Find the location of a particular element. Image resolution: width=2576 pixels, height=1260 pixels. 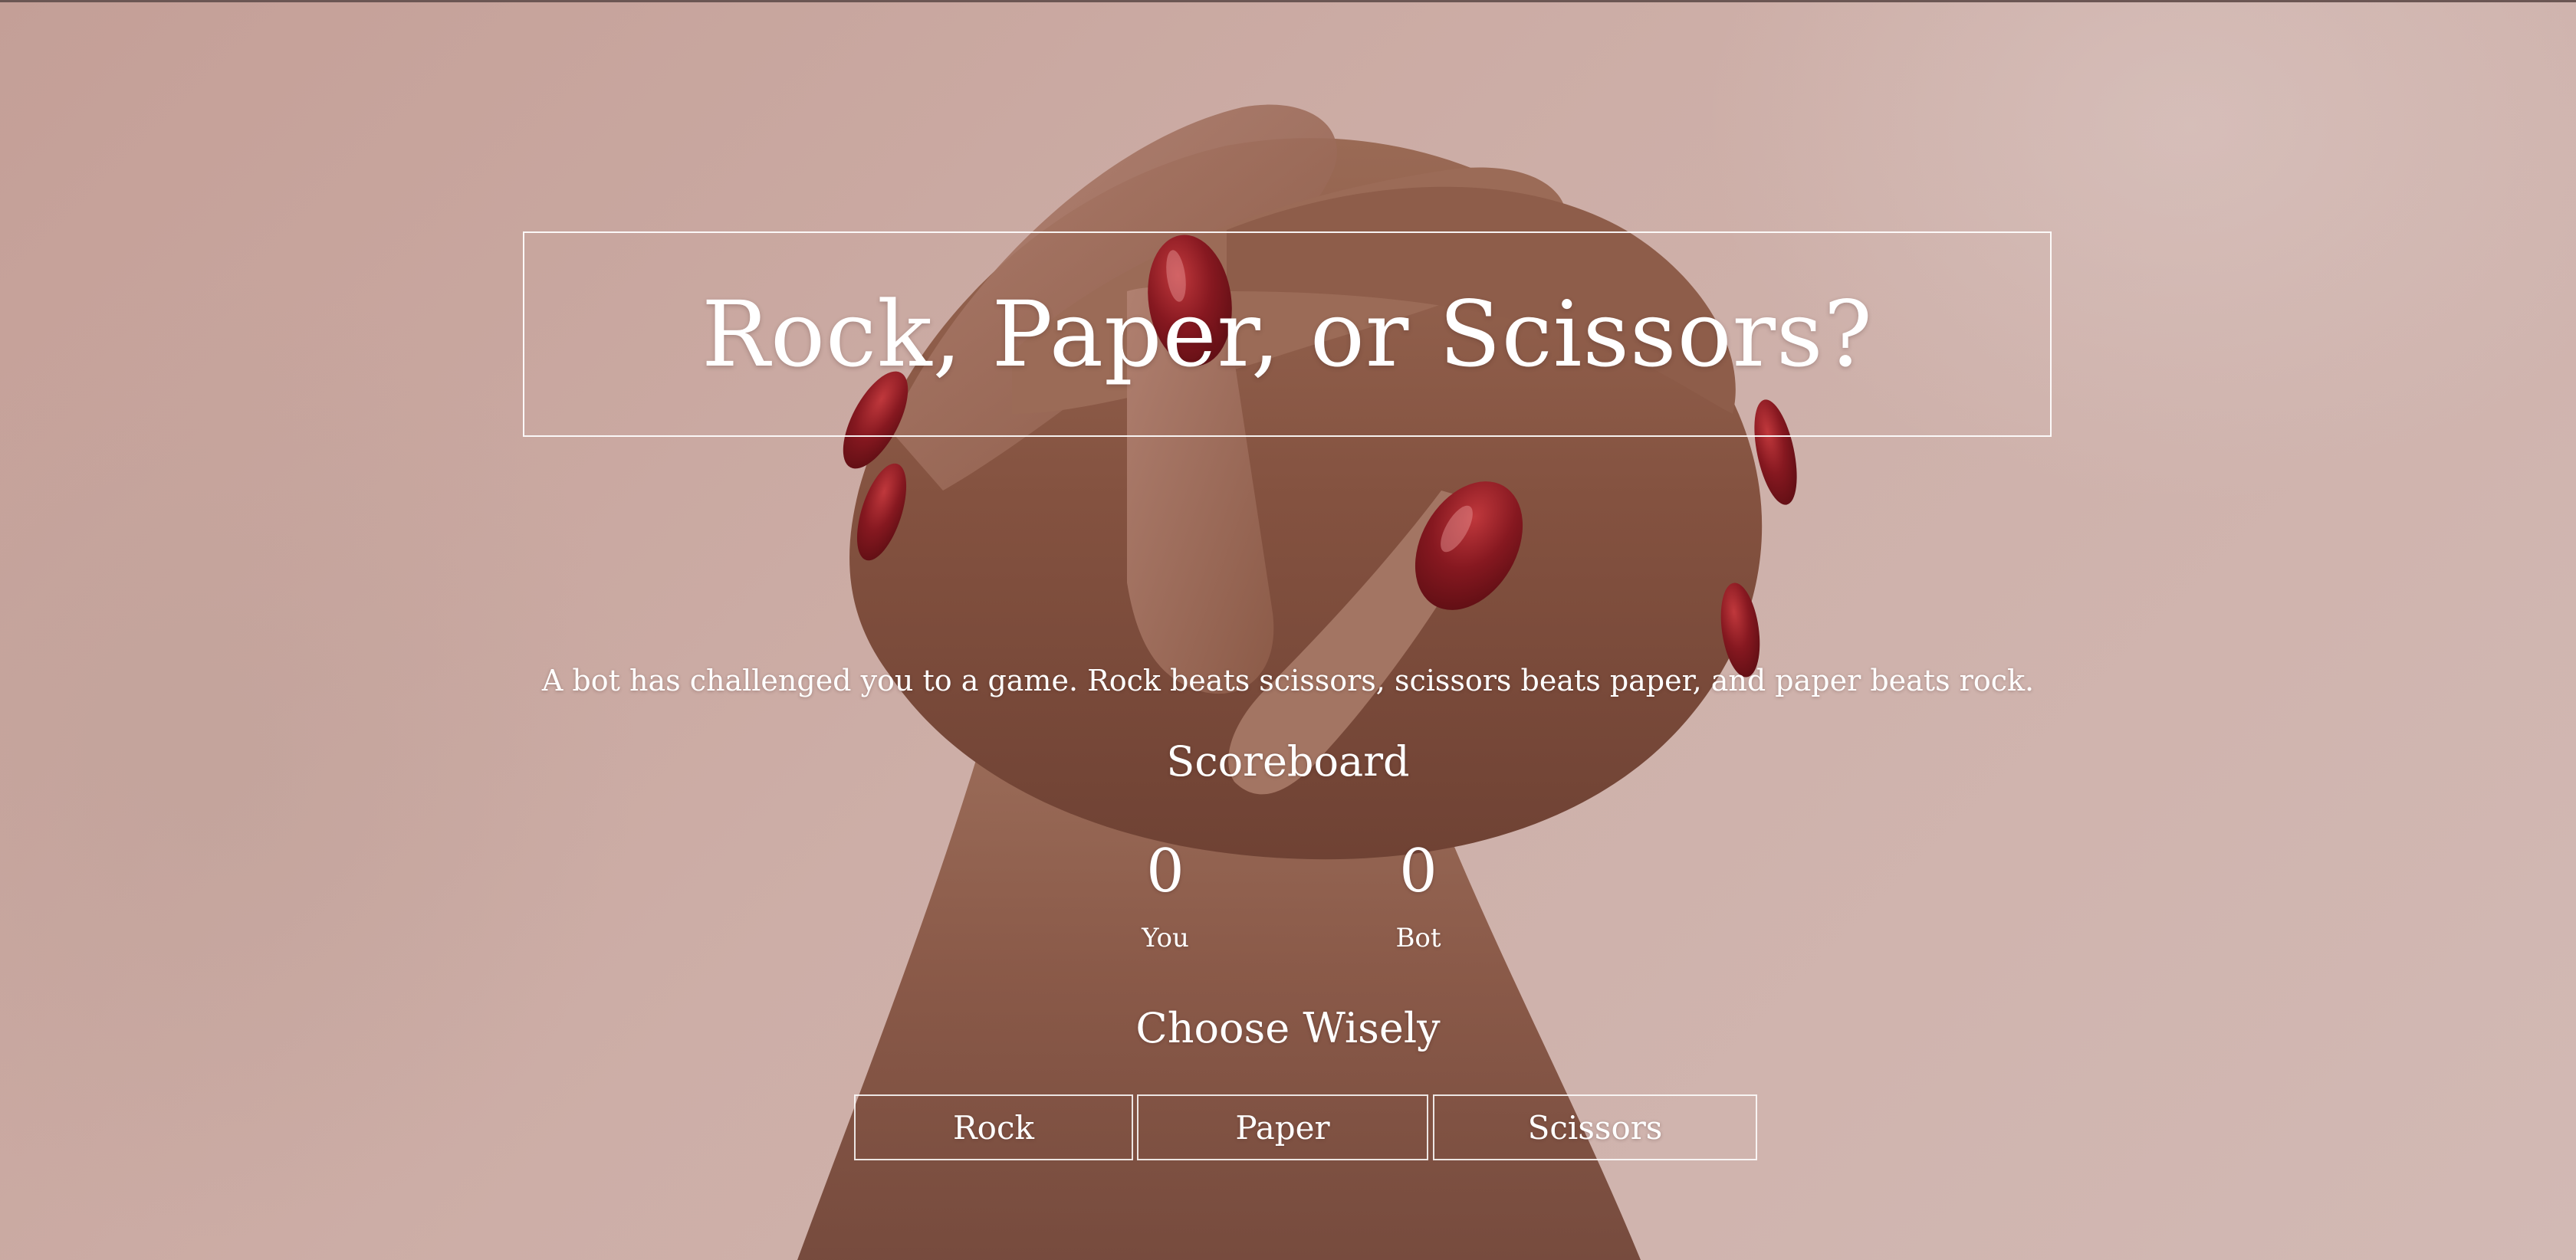

rock-button: Rock is located at coordinates (993, 1127).